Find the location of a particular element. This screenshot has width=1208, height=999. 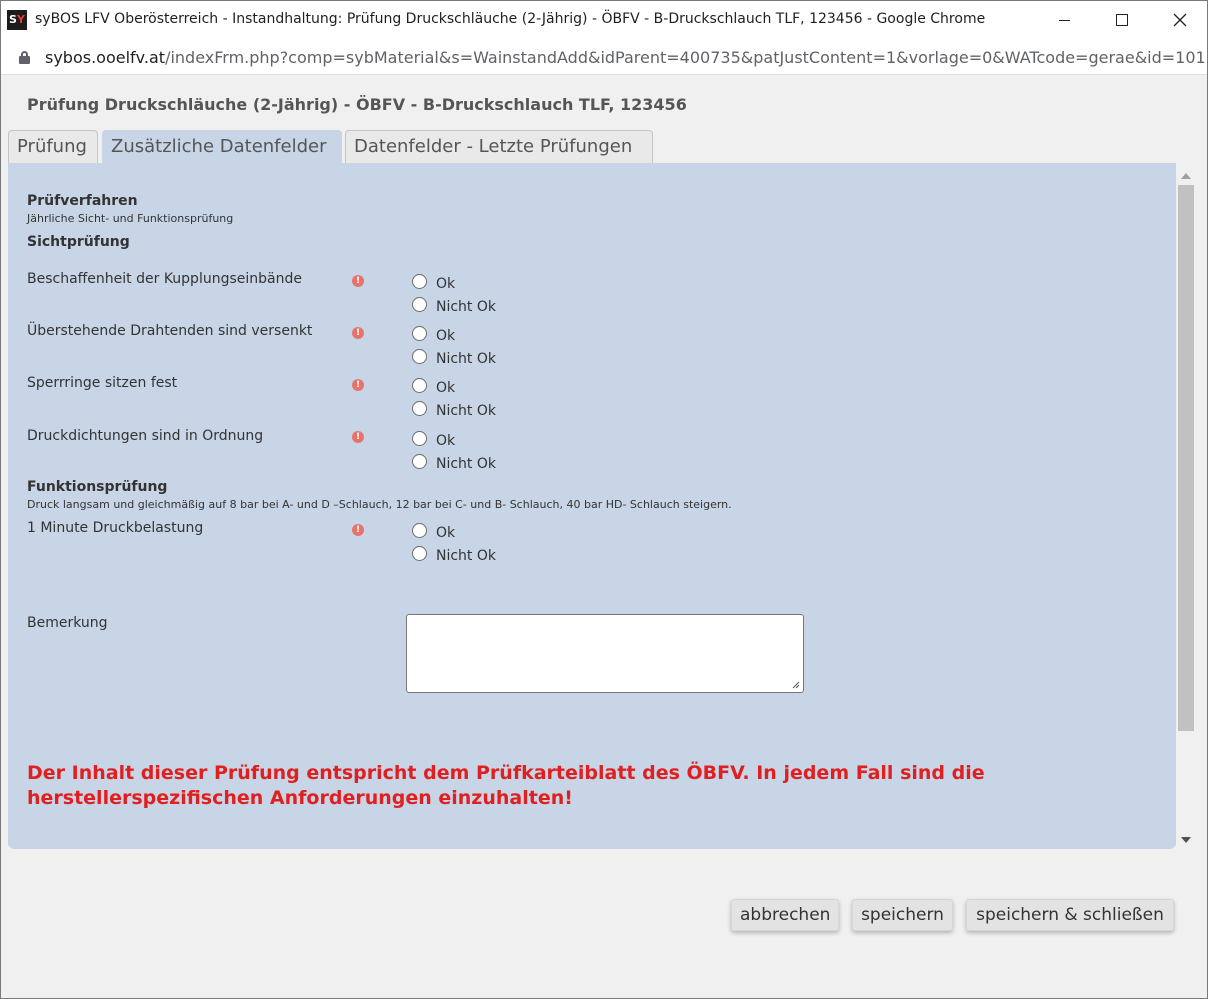

tab-zusaetzliche-datenfelder: Zusätzliche Datenfelder is located at coordinates (222, 147).